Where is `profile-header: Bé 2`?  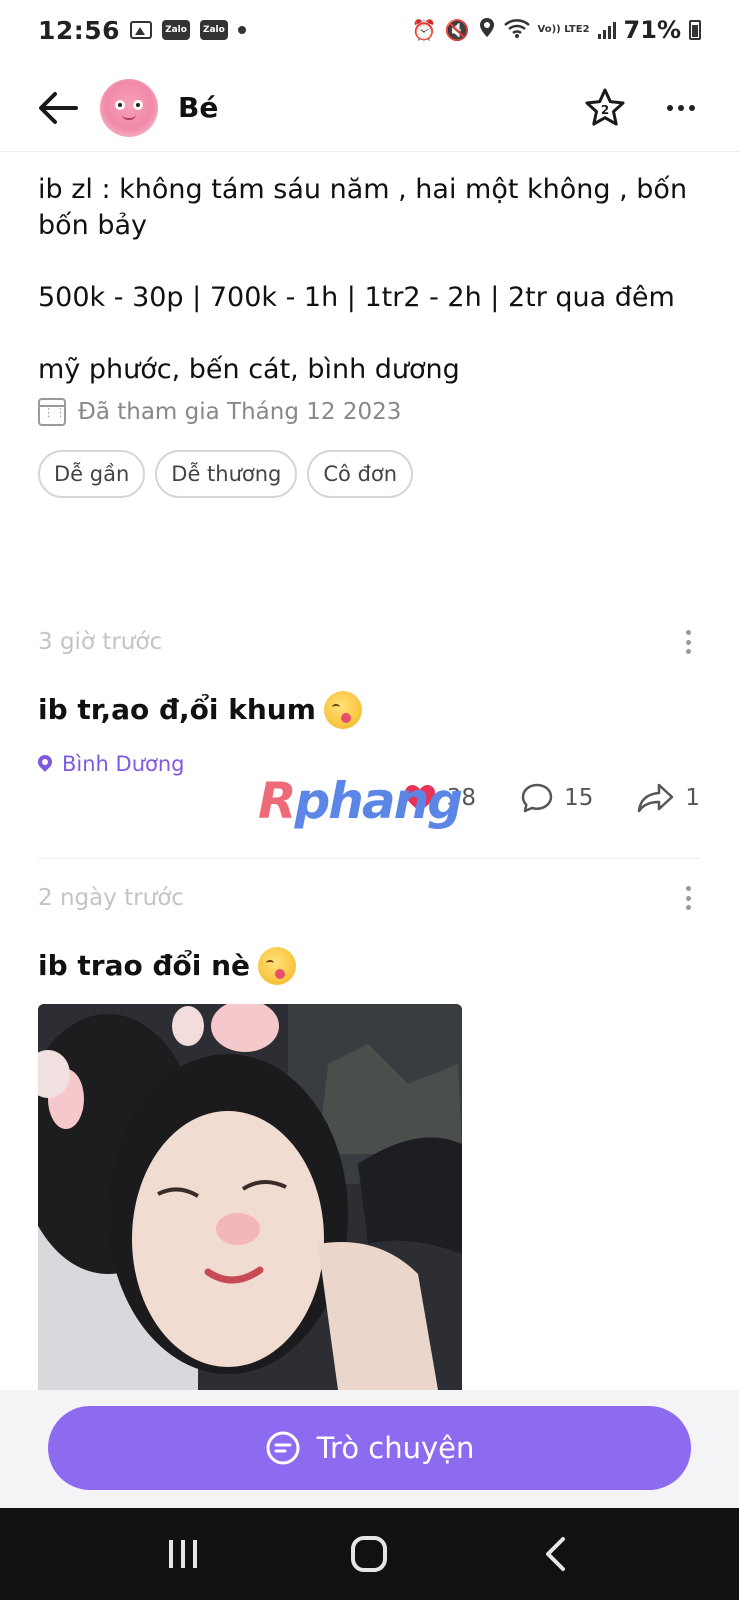 profile-header: Bé 2 is located at coordinates (369, 108).